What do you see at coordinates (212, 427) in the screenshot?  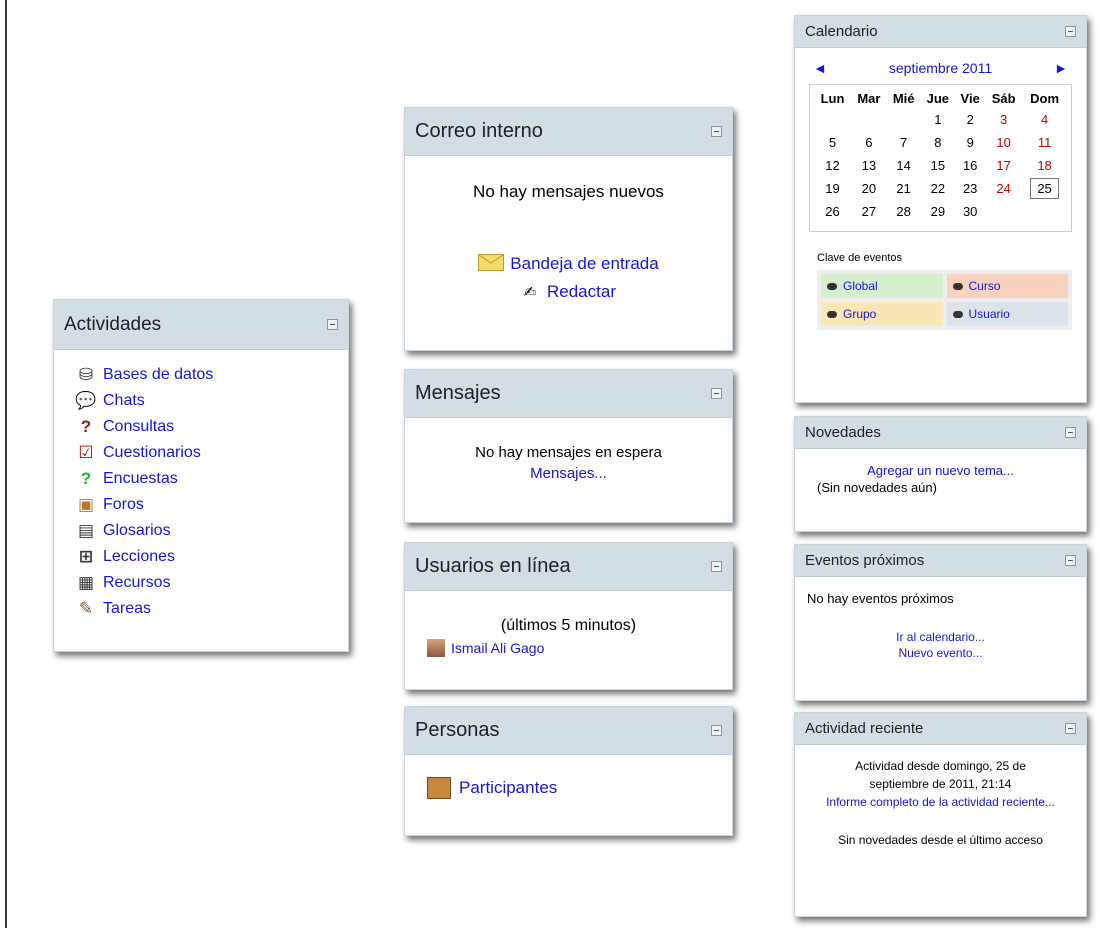 I see `activity-item: ? Consultas` at bounding box center [212, 427].